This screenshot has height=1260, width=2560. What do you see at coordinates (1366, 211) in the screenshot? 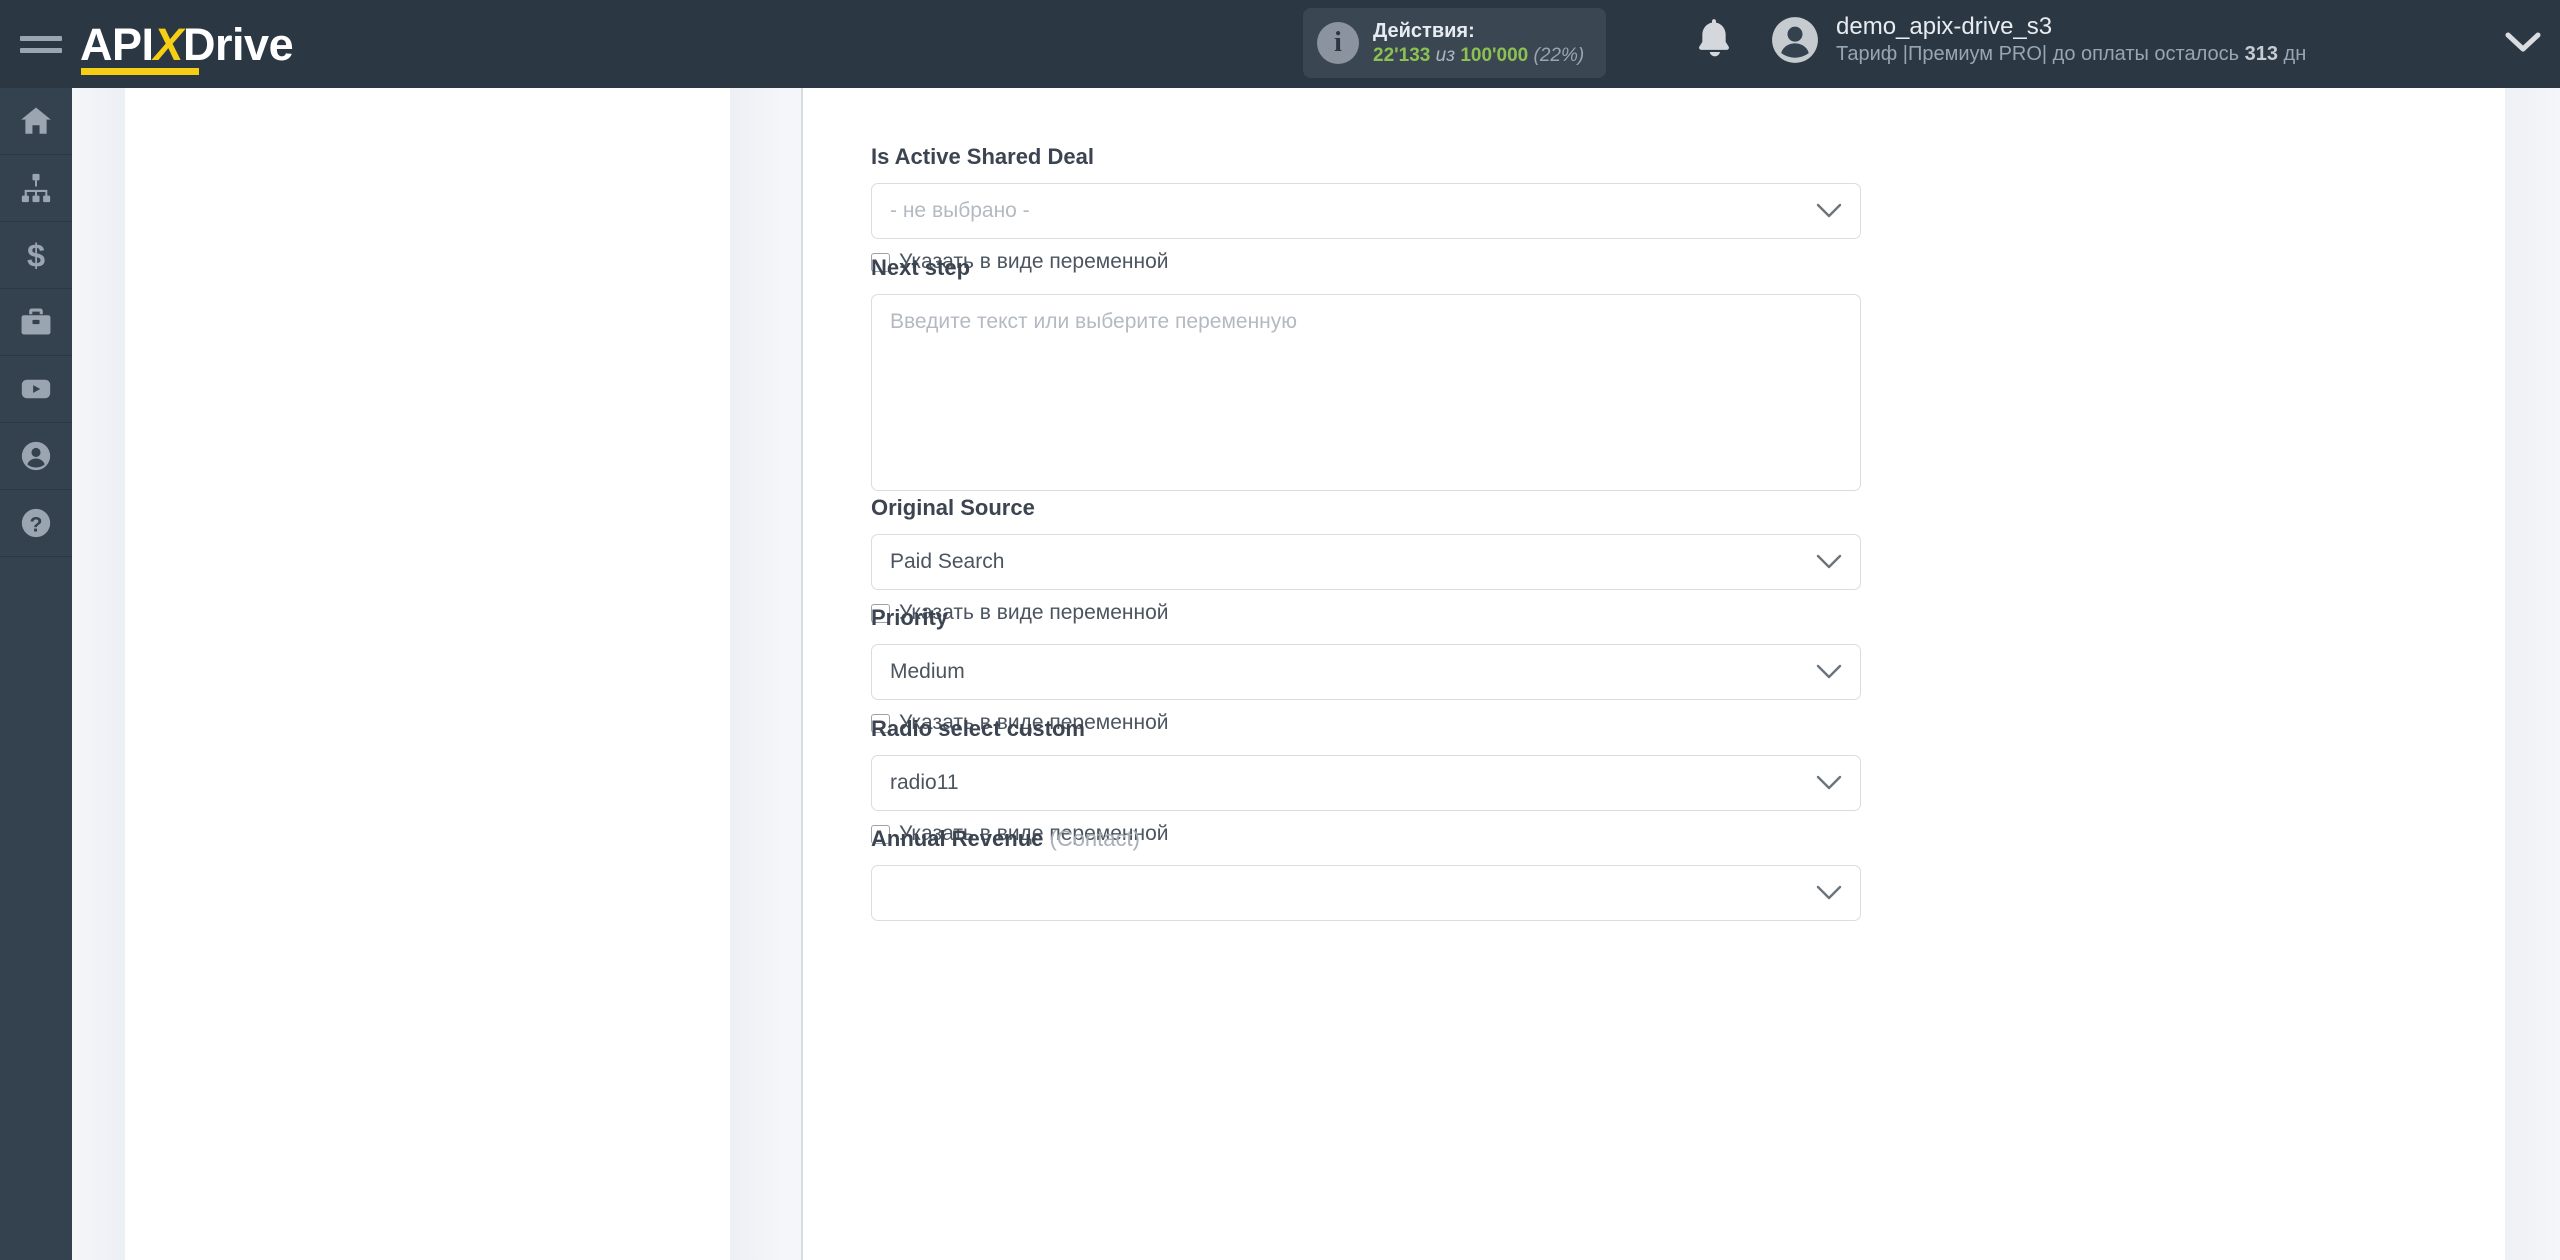
I see `select-is-active-shared-deal: - не выбрано -` at bounding box center [1366, 211].